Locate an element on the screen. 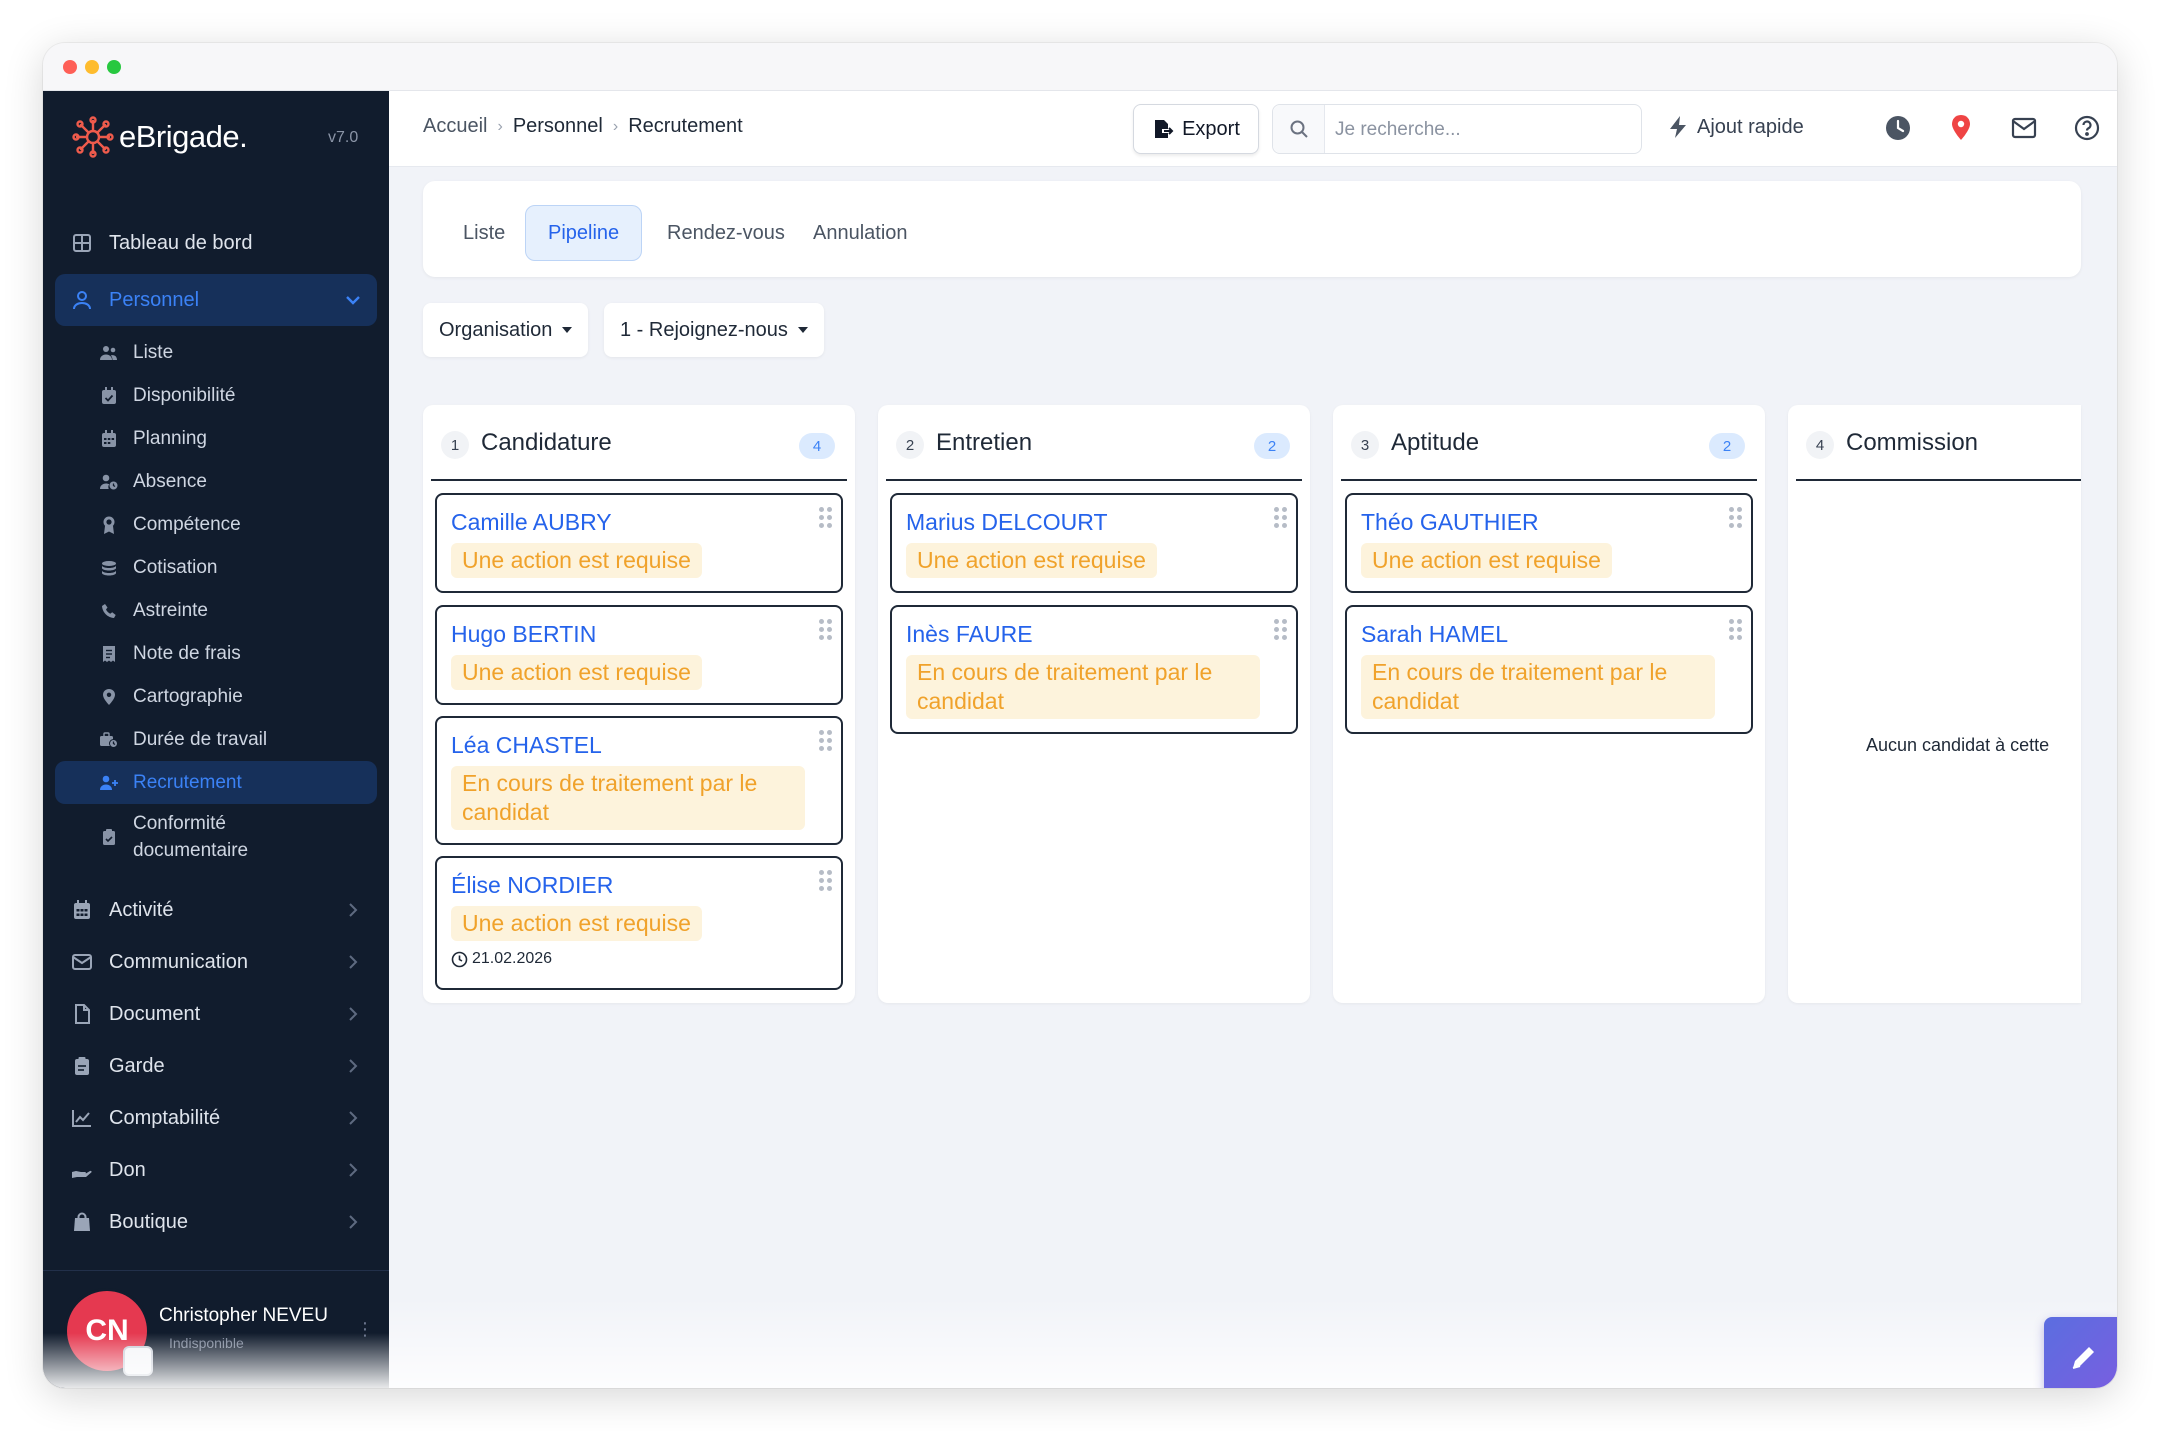 The width and height of the screenshot is (2160, 1431). candidate-name: Inès FAURE is located at coordinates (969, 634).